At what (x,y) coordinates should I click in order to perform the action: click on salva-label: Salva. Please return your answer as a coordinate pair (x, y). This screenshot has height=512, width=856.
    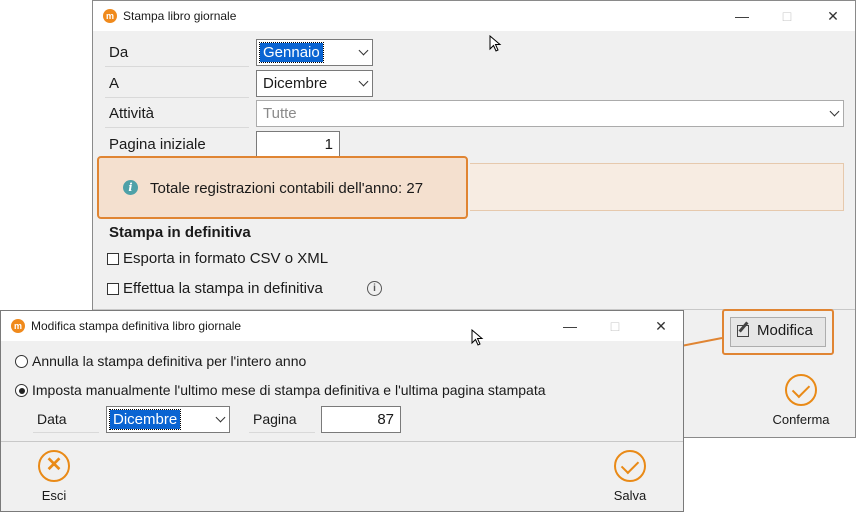
    Looking at the image, I should click on (630, 495).